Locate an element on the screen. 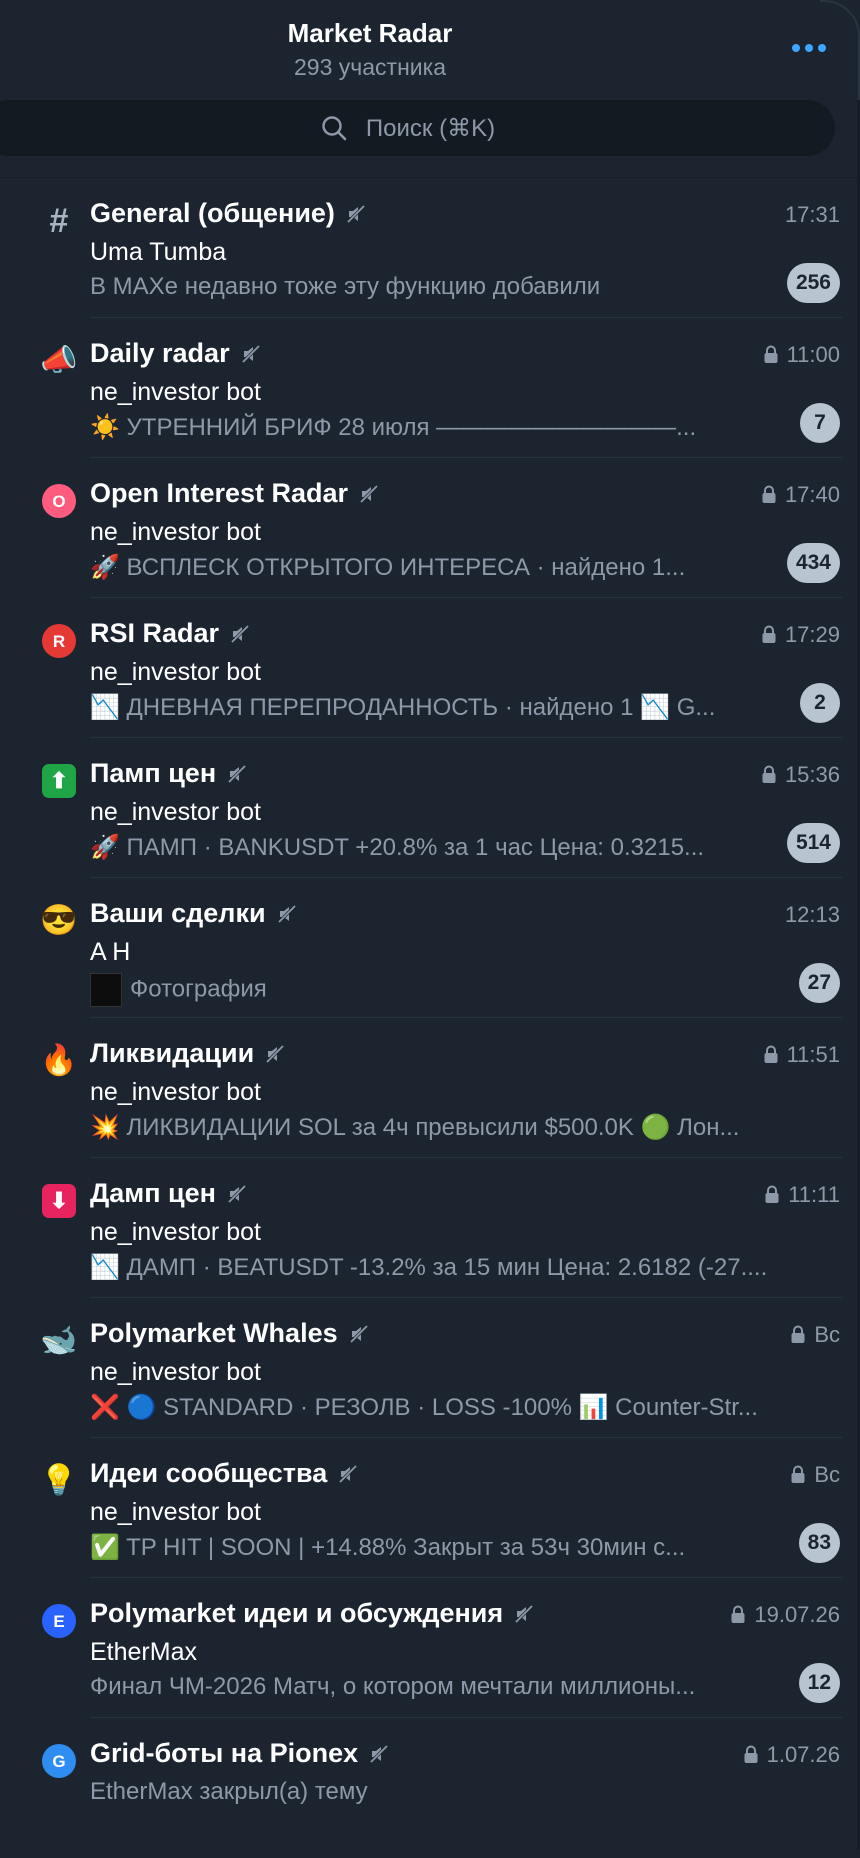 This screenshot has height=1858, width=860. topic-avatar: 📣 is located at coordinates (59, 360).